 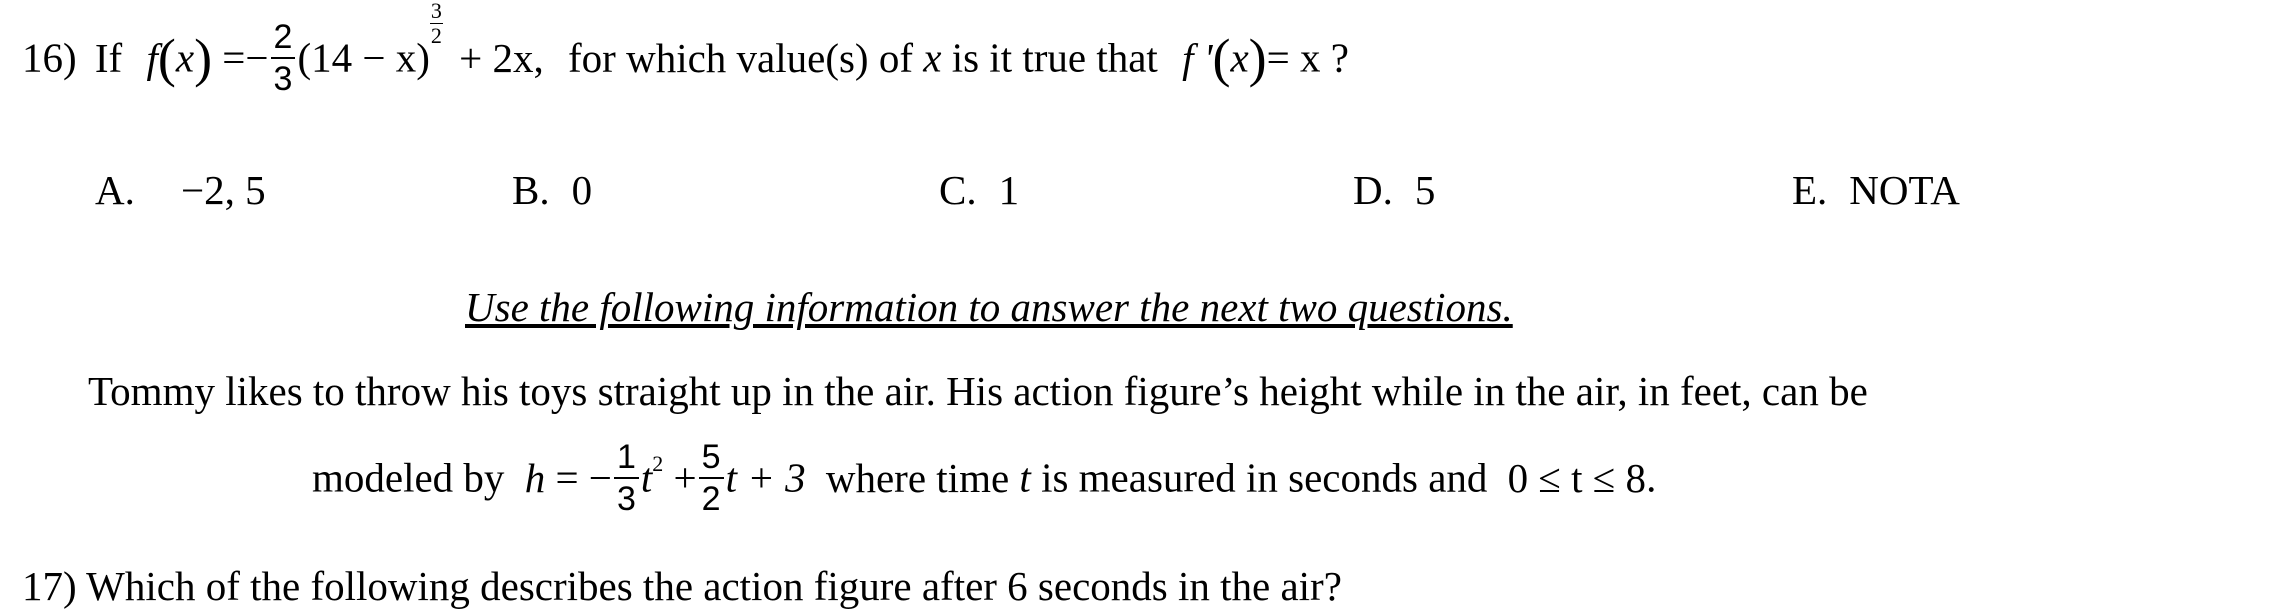 What do you see at coordinates (535, 477) in the screenshot?
I see `var-h: h` at bounding box center [535, 477].